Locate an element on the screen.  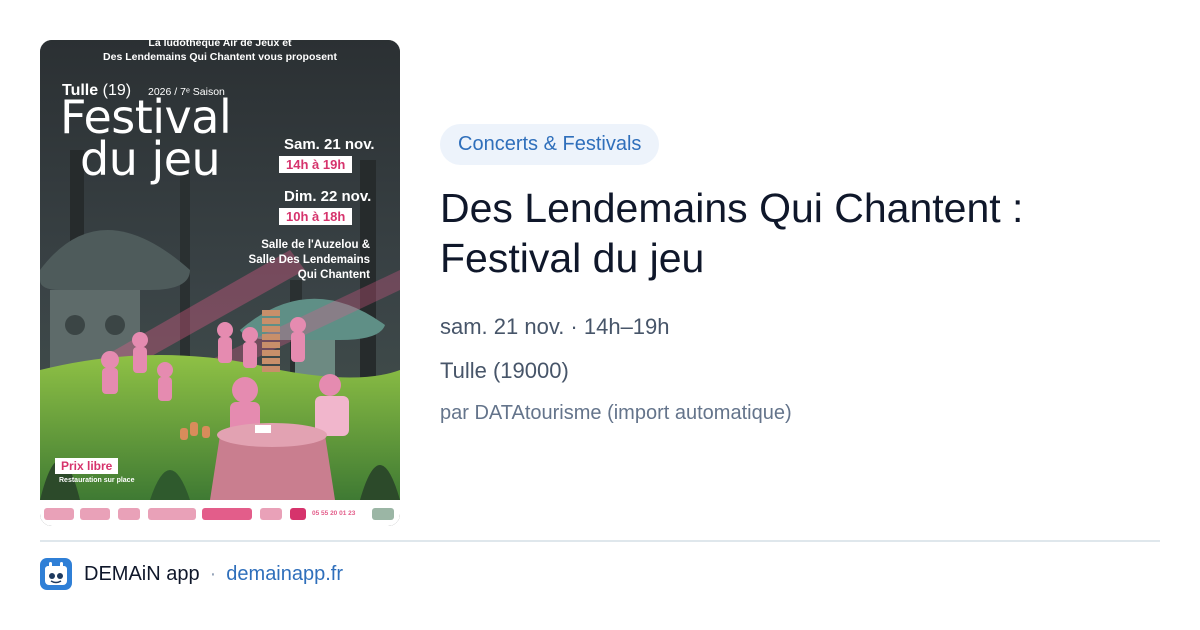
poster-organizer-line-1: La ludothèque Air de Jeux et is located at coordinates (220, 44).